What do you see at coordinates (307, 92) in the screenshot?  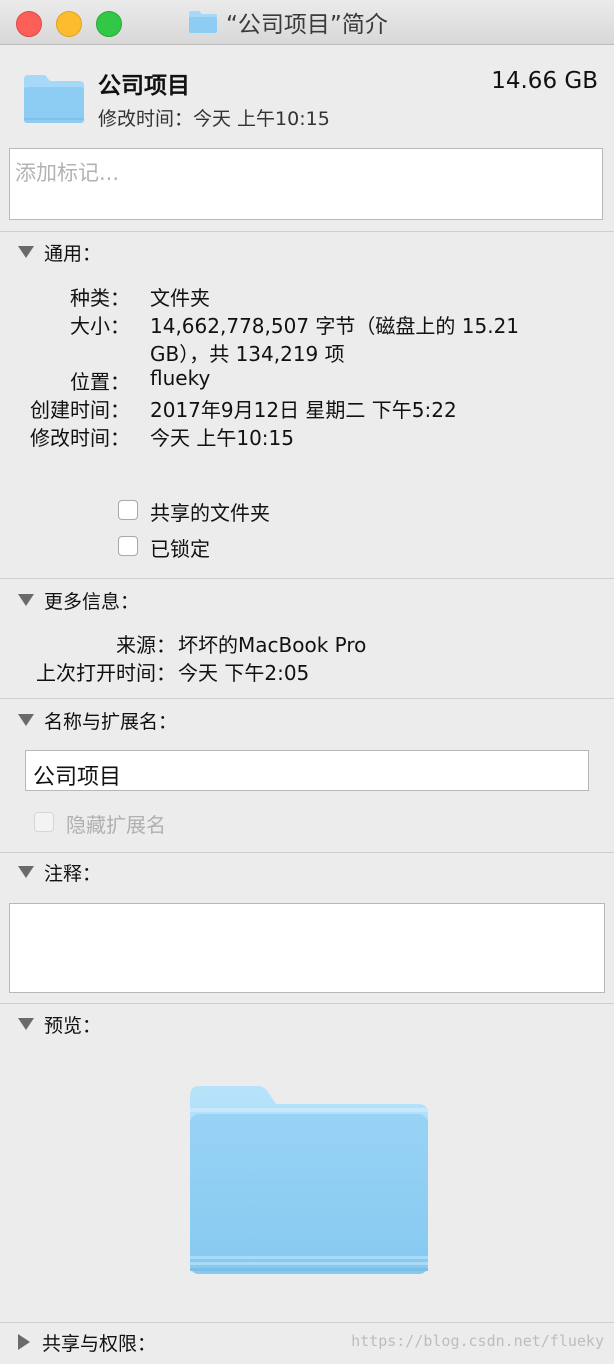 I see `info-header: 公司项目 14.66 GB 修改时间：今天 上午10:15` at bounding box center [307, 92].